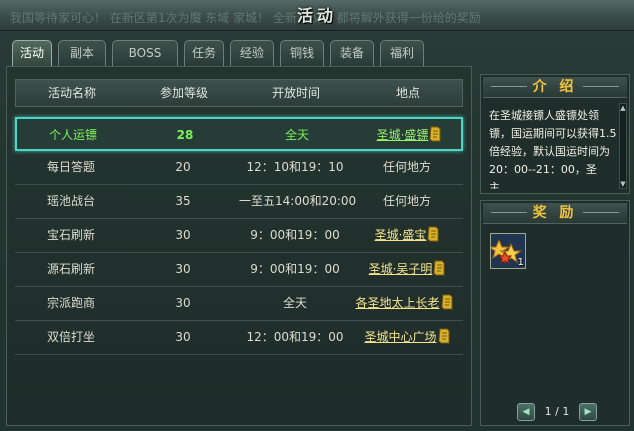 This screenshot has width=634, height=431. Describe the element at coordinates (71, 93) in the screenshot. I see `header-activity-name: 活动名称` at that location.